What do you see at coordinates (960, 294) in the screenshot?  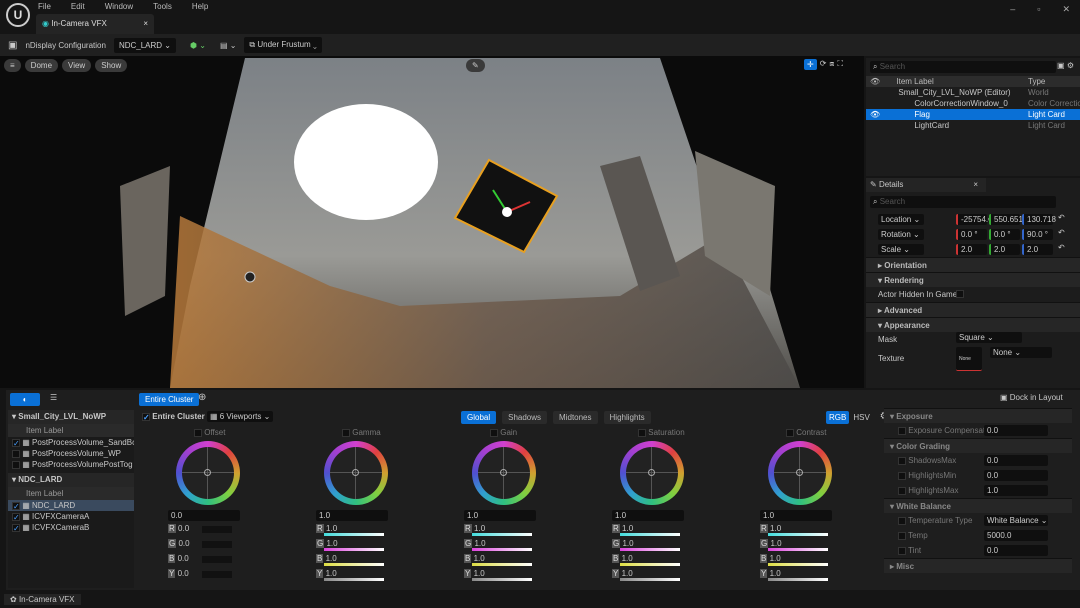 I see `actor-hidden-checkbox` at bounding box center [960, 294].